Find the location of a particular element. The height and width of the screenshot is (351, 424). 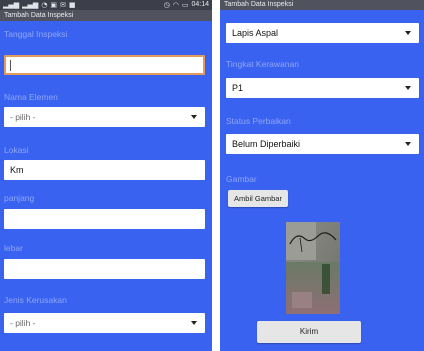

lapis-aspal-select: Lapis Aspal is located at coordinates (322, 33).